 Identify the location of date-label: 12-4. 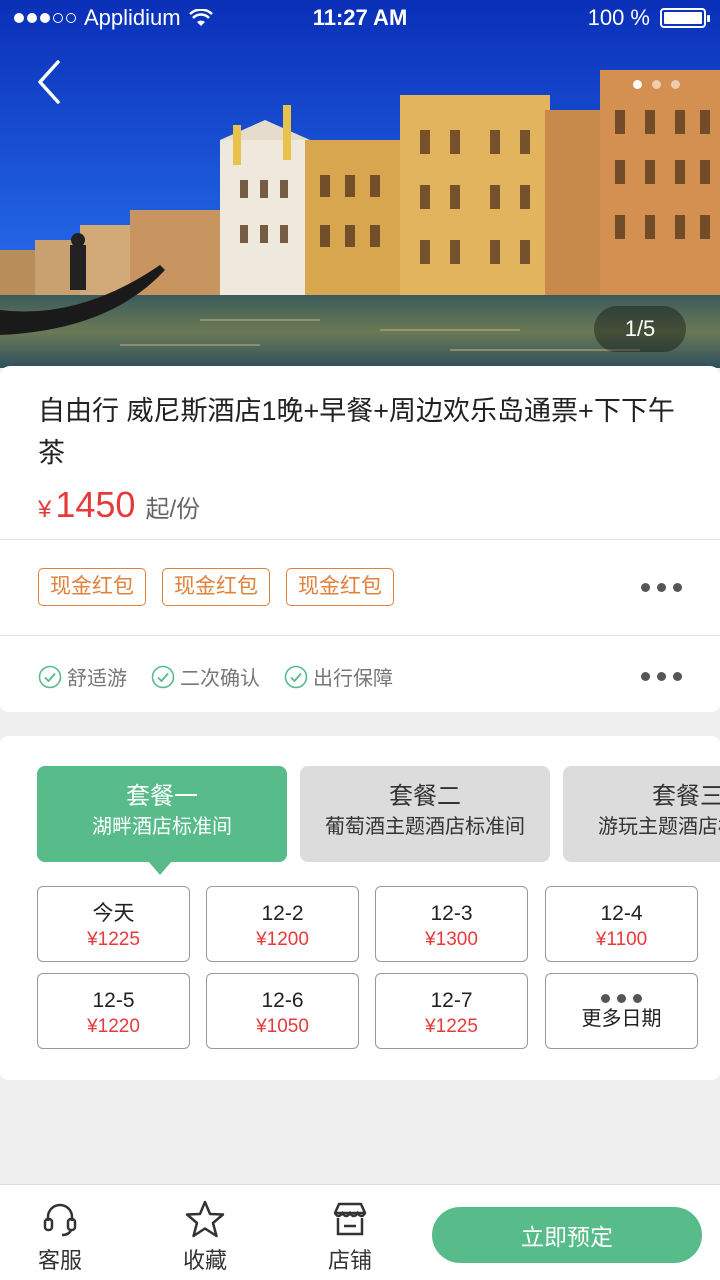
(621, 913).